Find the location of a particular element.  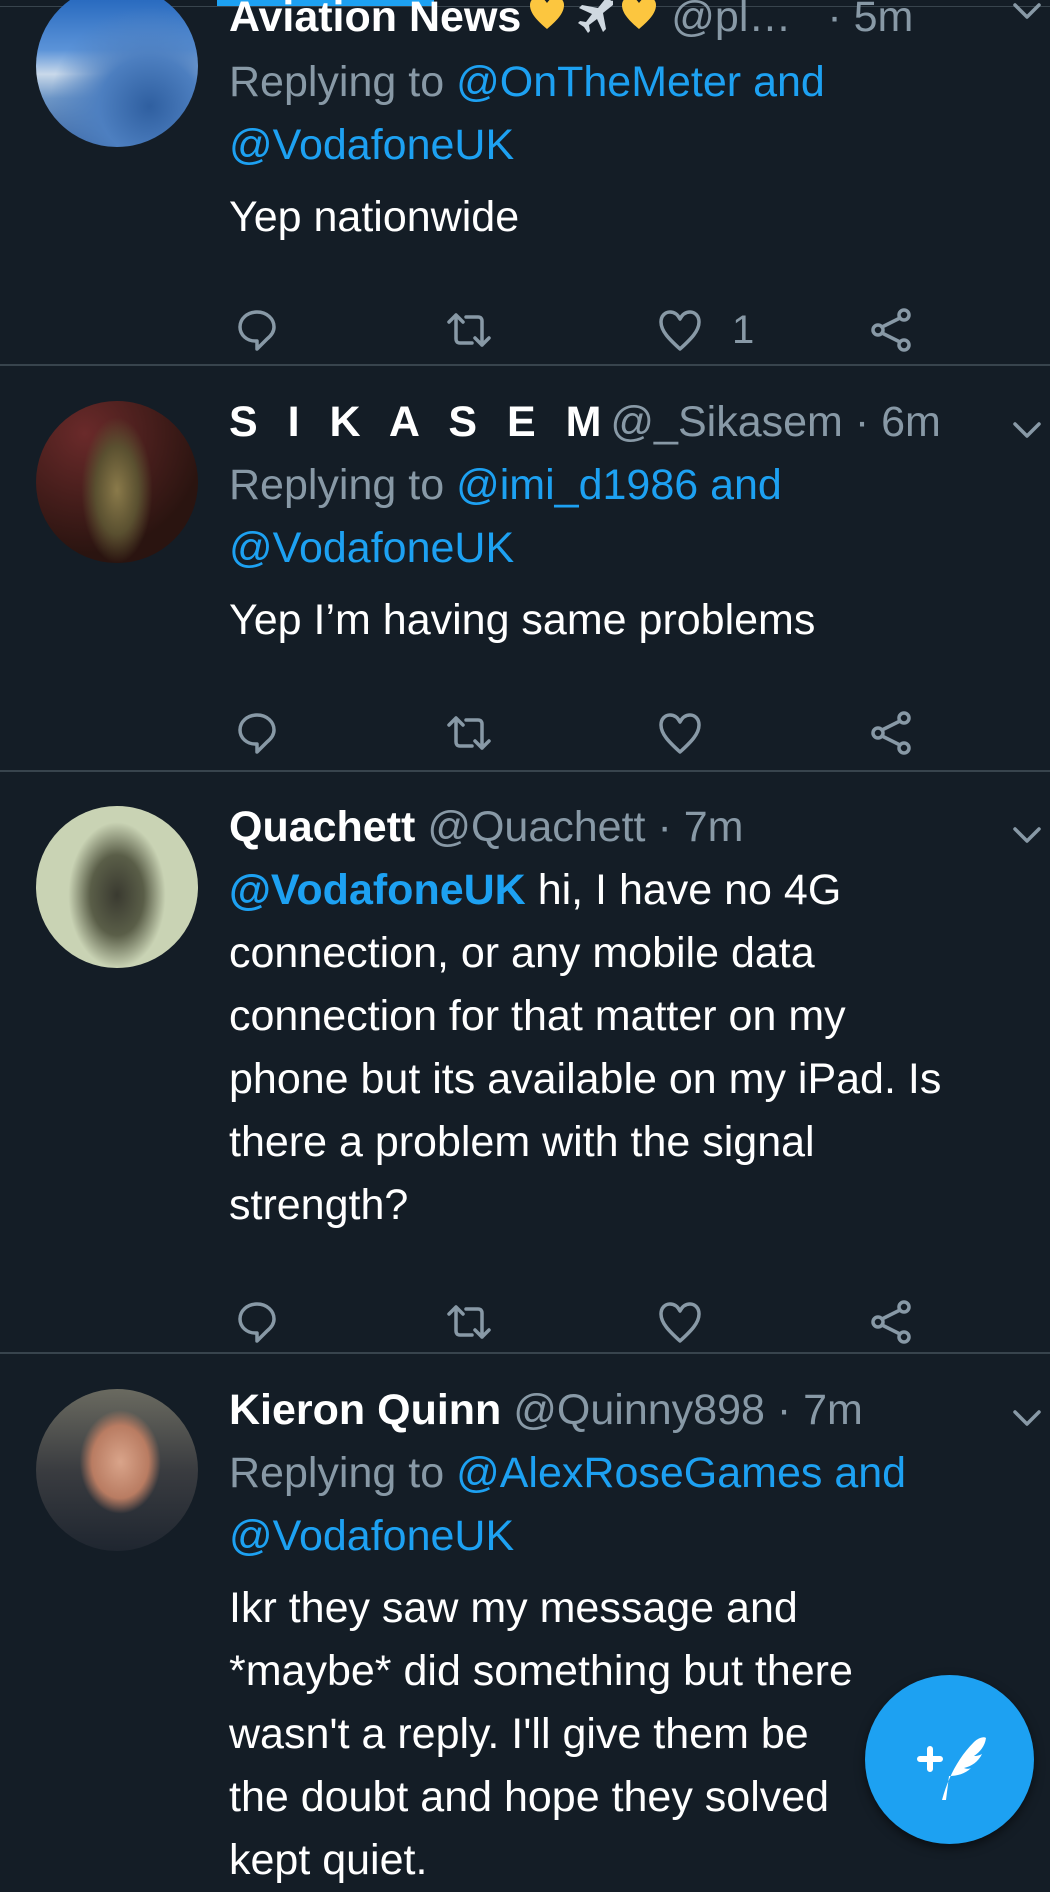

like-count: 1 is located at coordinates (743, 330).